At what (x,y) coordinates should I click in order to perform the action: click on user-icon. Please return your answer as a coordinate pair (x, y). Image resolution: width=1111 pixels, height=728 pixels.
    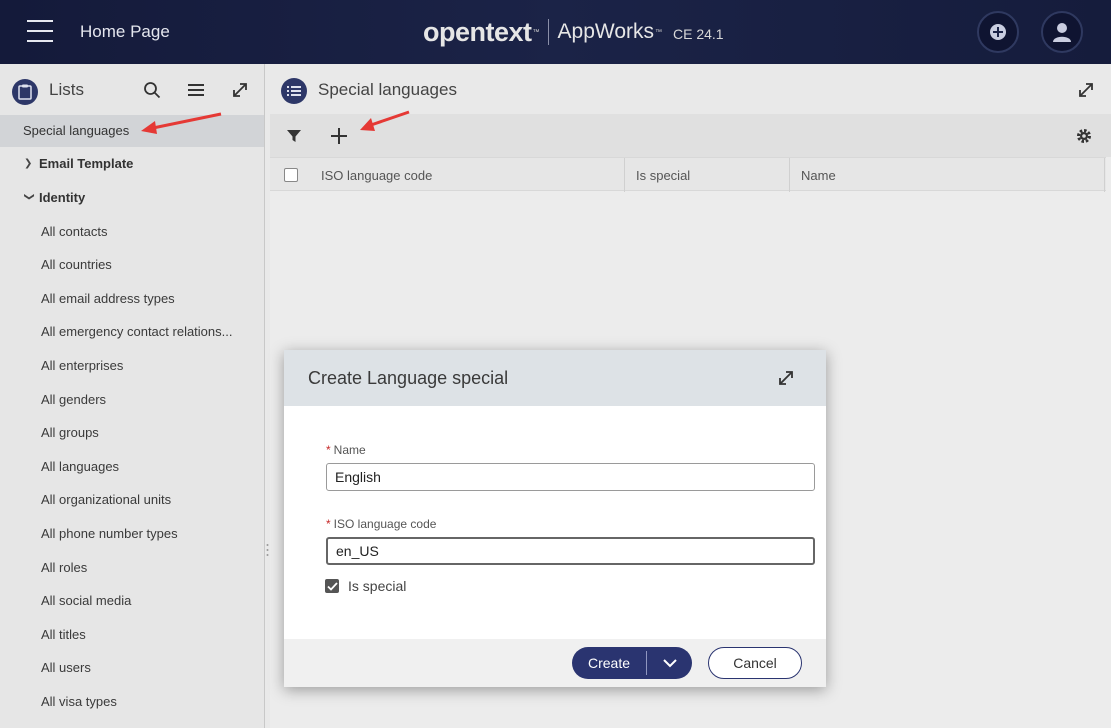
    Looking at the image, I should click on (1062, 32).